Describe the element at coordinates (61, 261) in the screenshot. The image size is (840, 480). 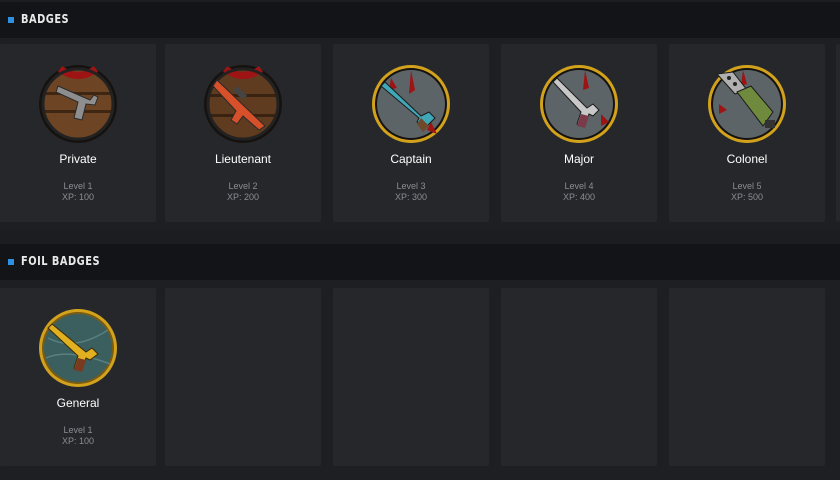
I see `foil-section-title: FOIL BADGES` at that location.